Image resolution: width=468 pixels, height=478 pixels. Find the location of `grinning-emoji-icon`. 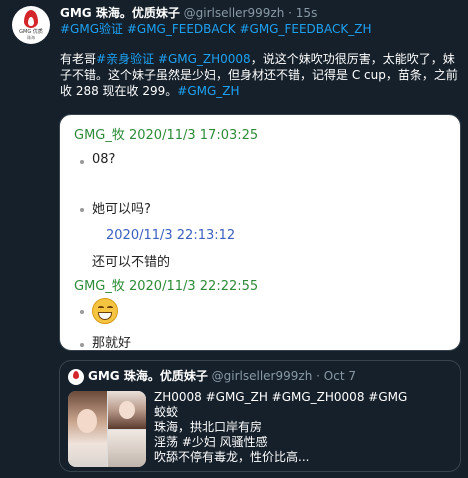

grinning-emoji-icon is located at coordinates (105, 311).